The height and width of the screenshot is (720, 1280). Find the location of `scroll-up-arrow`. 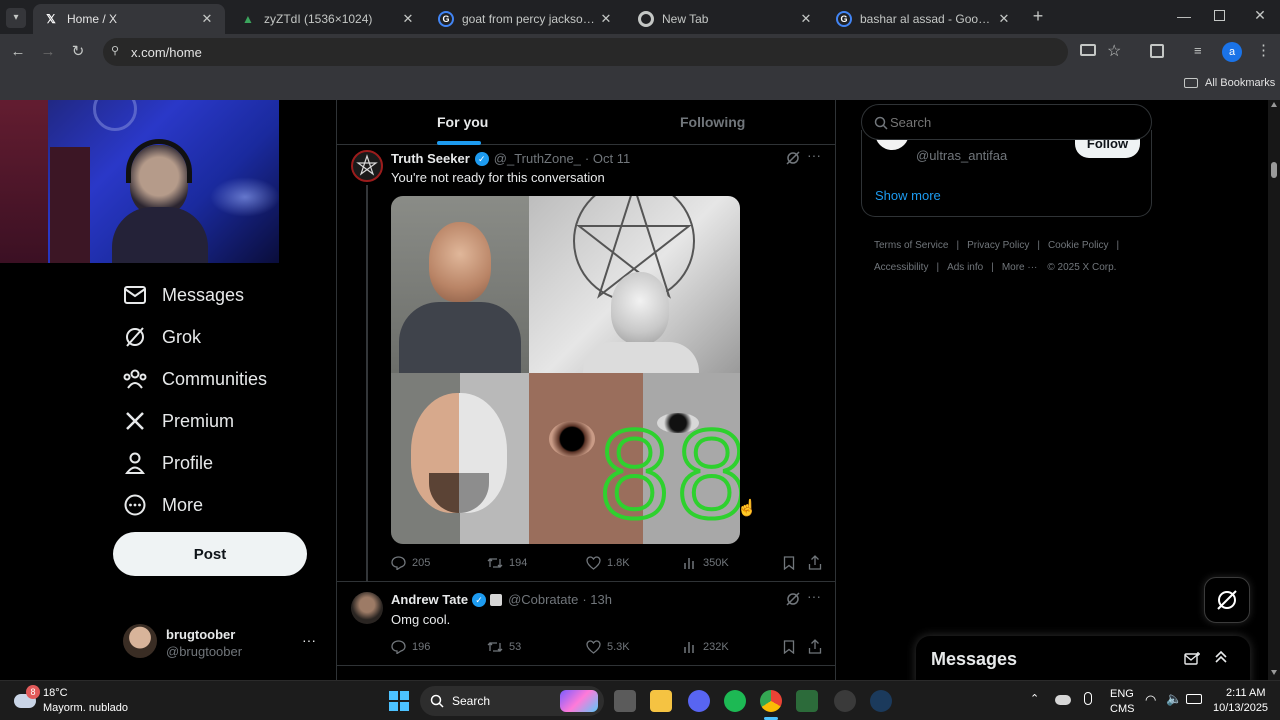

scroll-up-arrow is located at coordinates (1274, 104).